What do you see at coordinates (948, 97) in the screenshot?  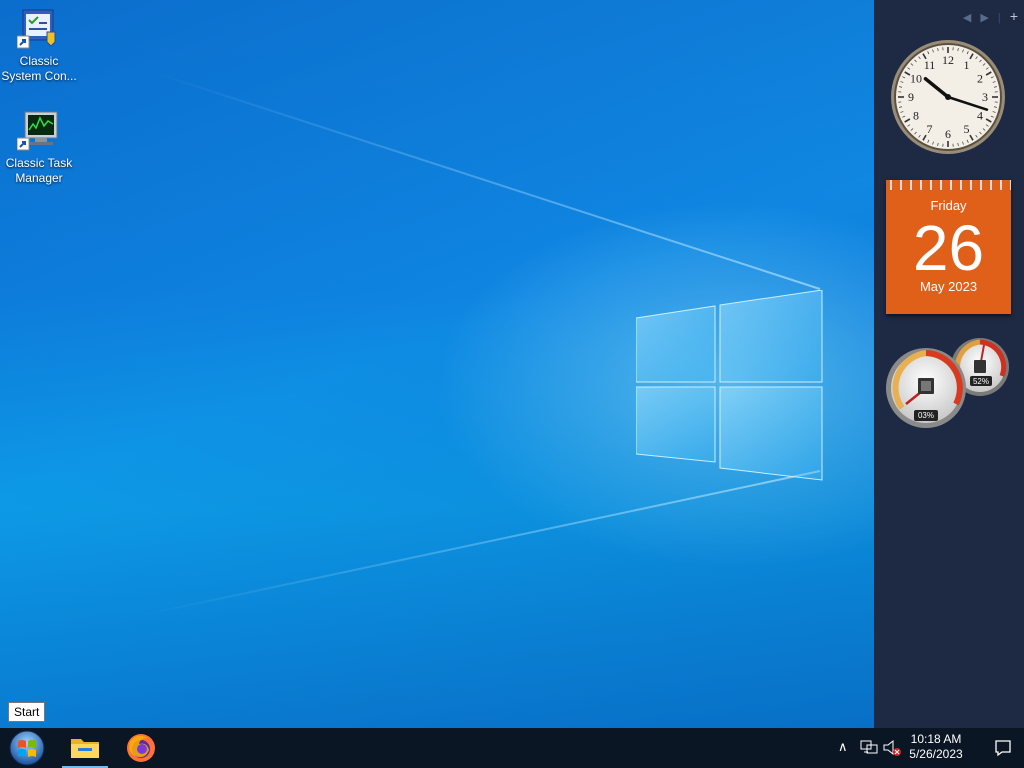 I see `clock-gadget: 1234567891011 12` at bounding box center [948, 97].